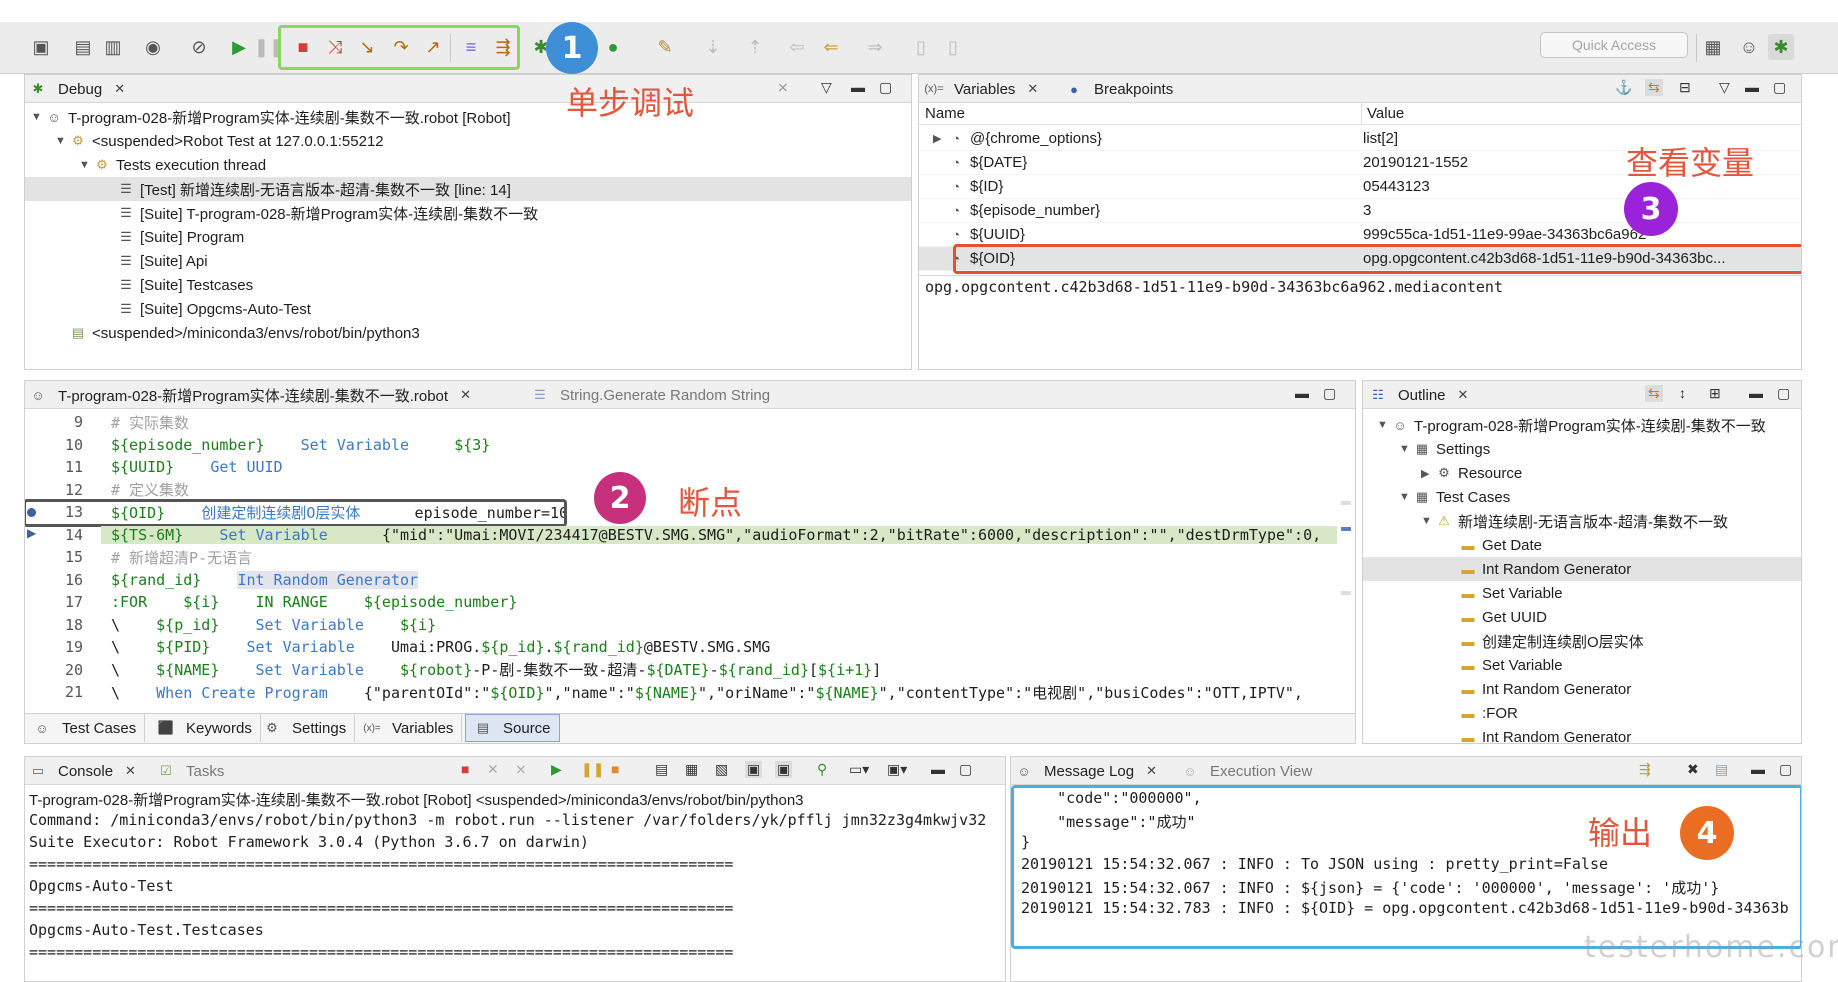 The height and width of the screenshot is (982, 1838). What do you see at coordinates (83, 47) in the screenshot?
I see `save-icon: ▤` at bounding box center [83, 47].